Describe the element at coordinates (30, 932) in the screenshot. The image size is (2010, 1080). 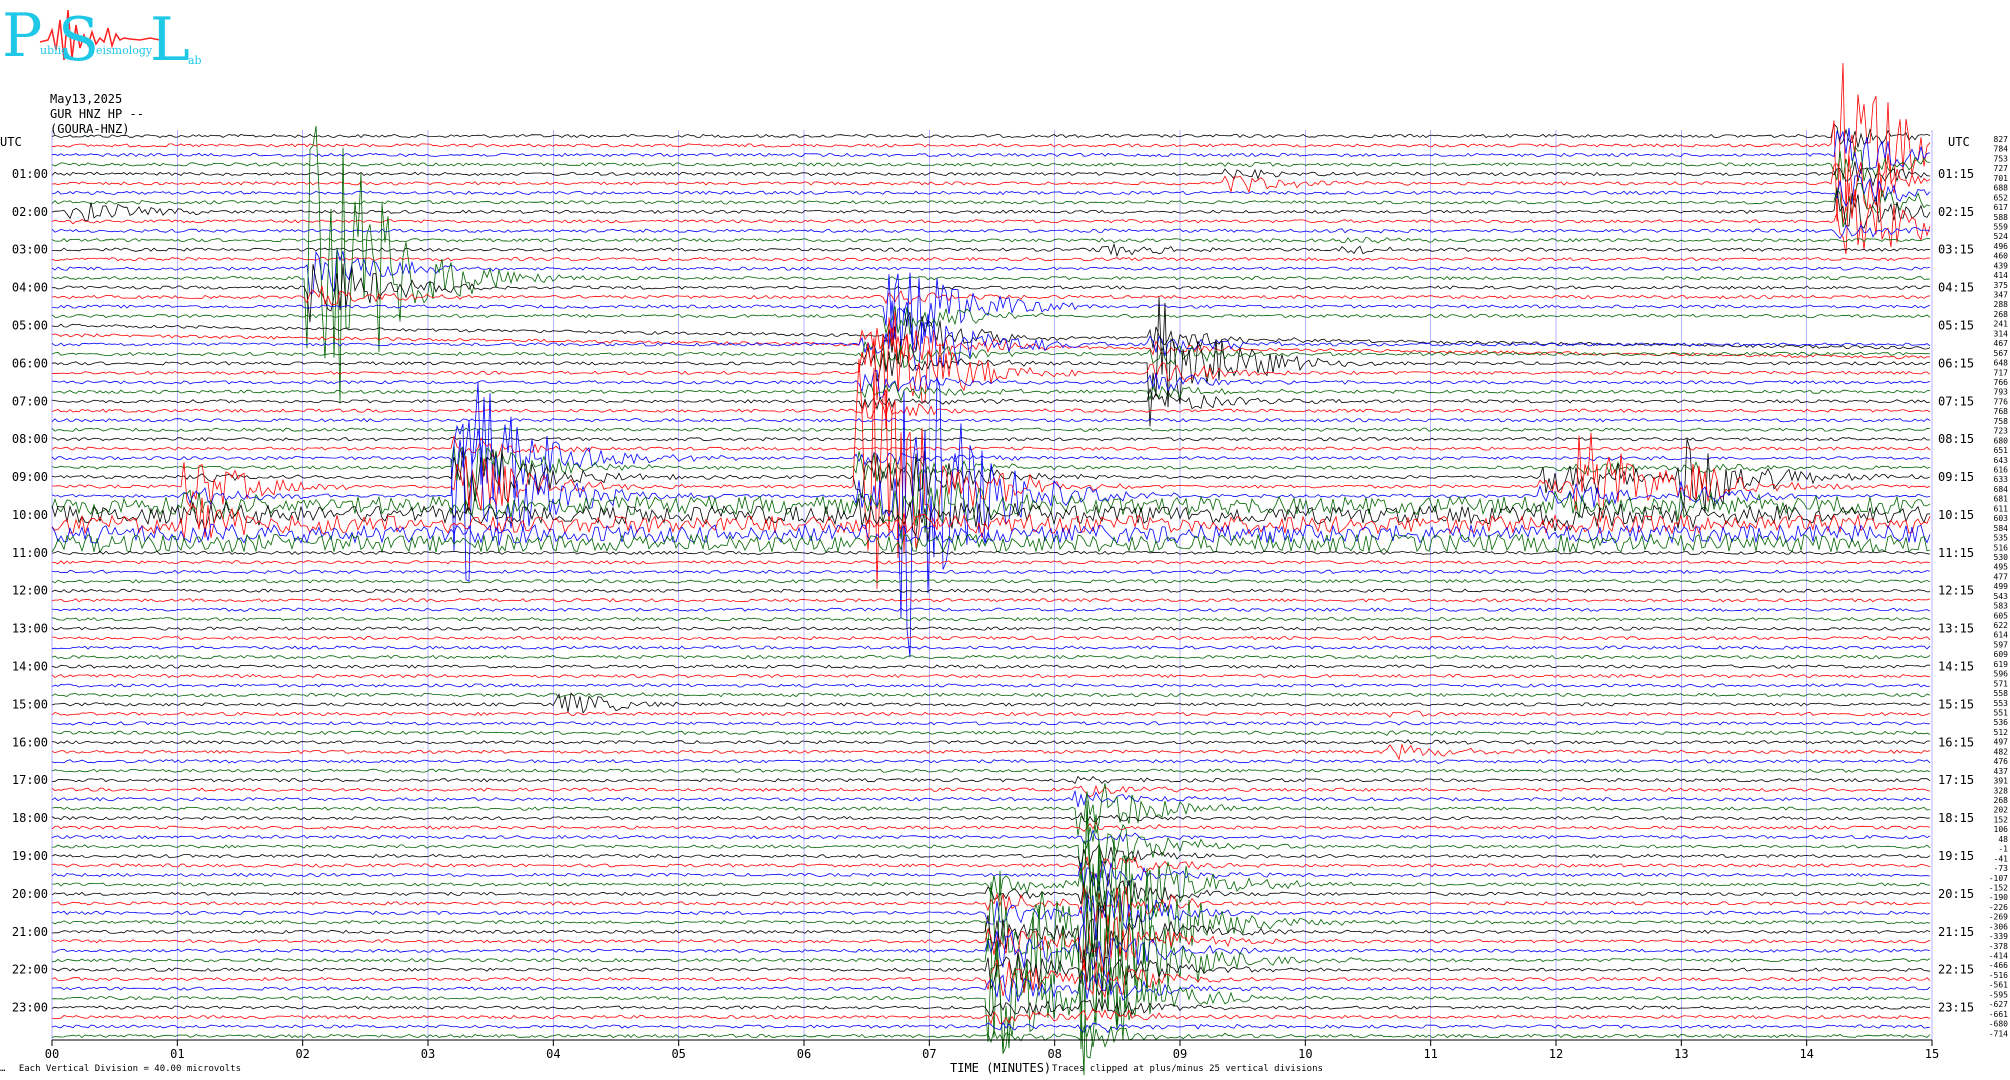
I see `left-hour-label-21: 21:00` at that location.